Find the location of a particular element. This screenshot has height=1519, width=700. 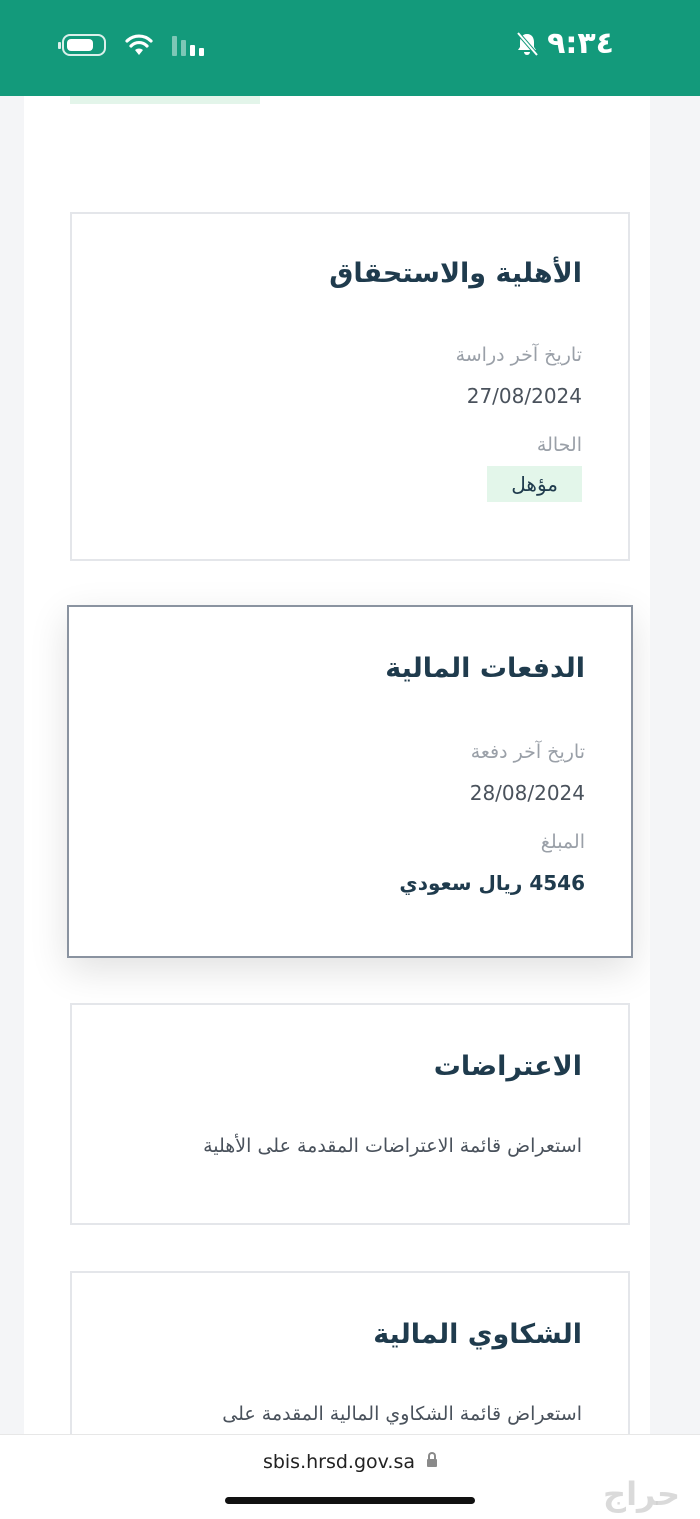

amount-label: المبلغ is located at coordinates (562, 842).